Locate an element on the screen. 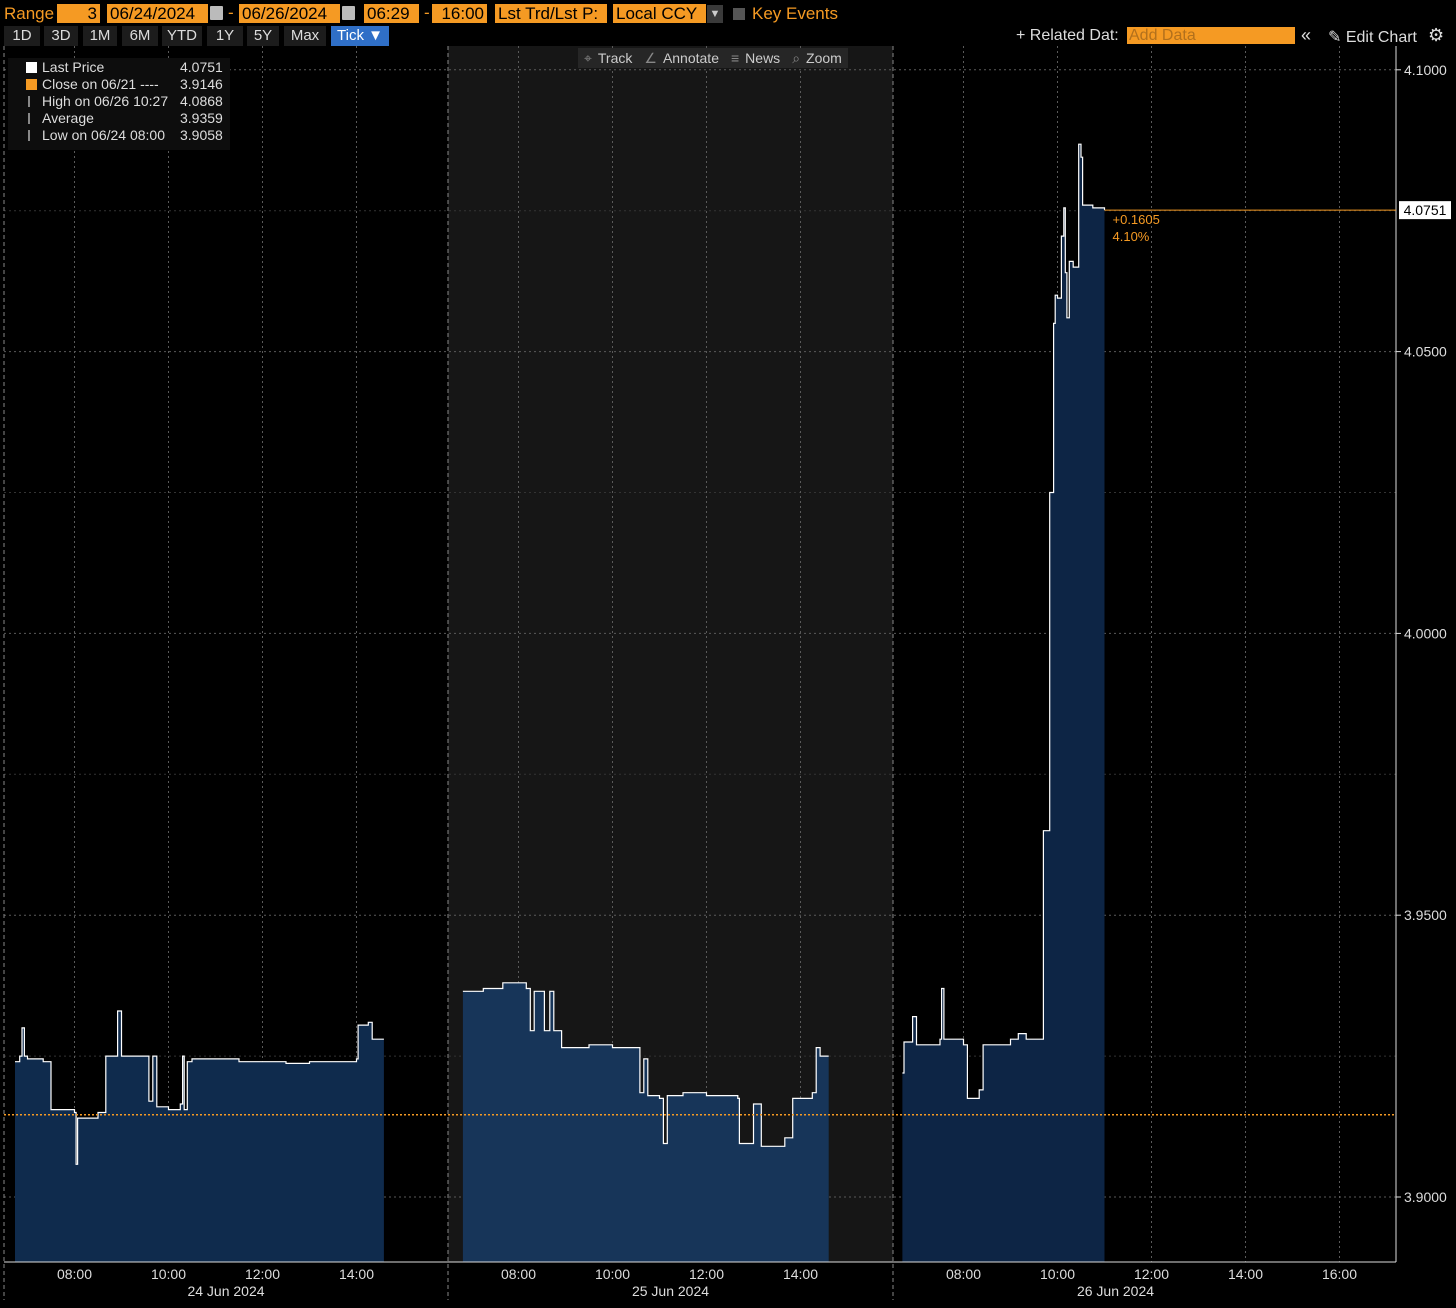  zoom-tool-label: Zoom is located at coordinates (824, 58).